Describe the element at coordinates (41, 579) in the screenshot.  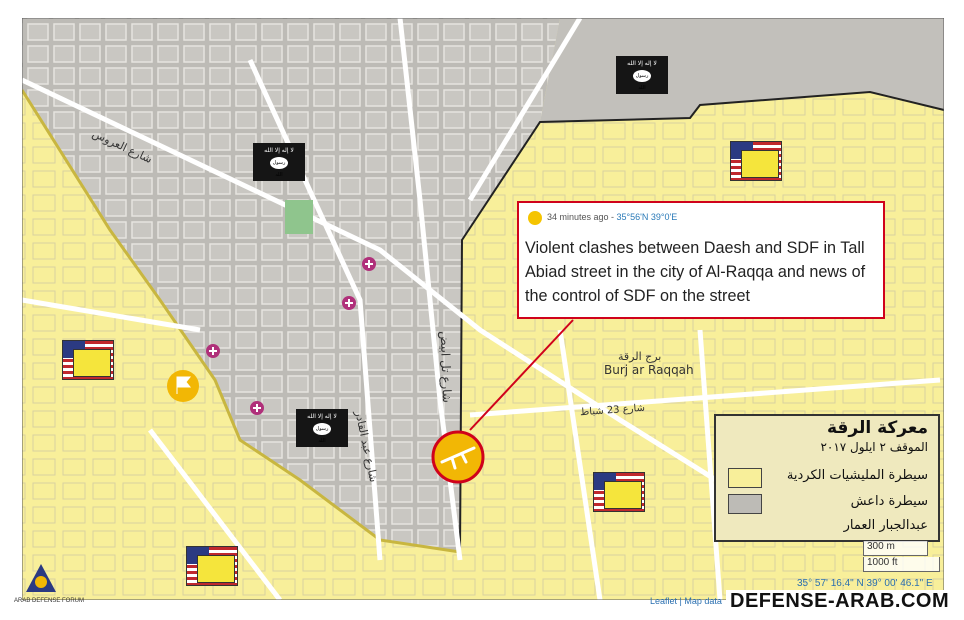
I see `forum-logo-icon` at that location.